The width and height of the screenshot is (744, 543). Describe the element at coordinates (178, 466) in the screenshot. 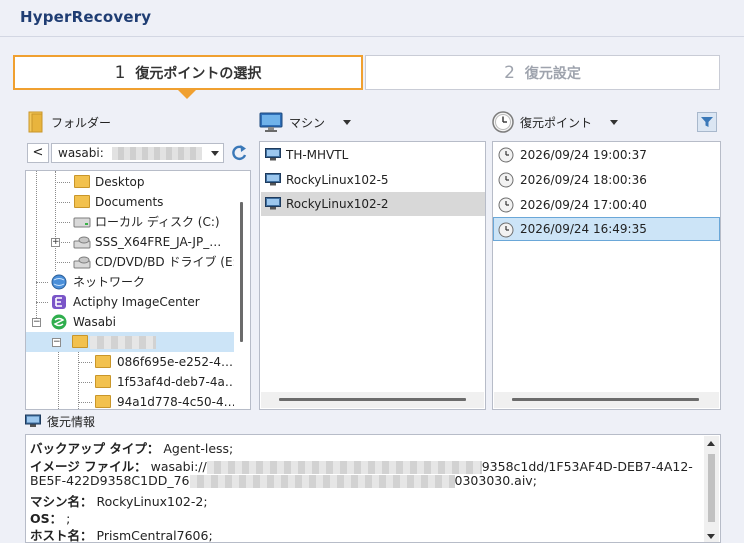

I see `image-file-value-start: wasabi://` at that location.